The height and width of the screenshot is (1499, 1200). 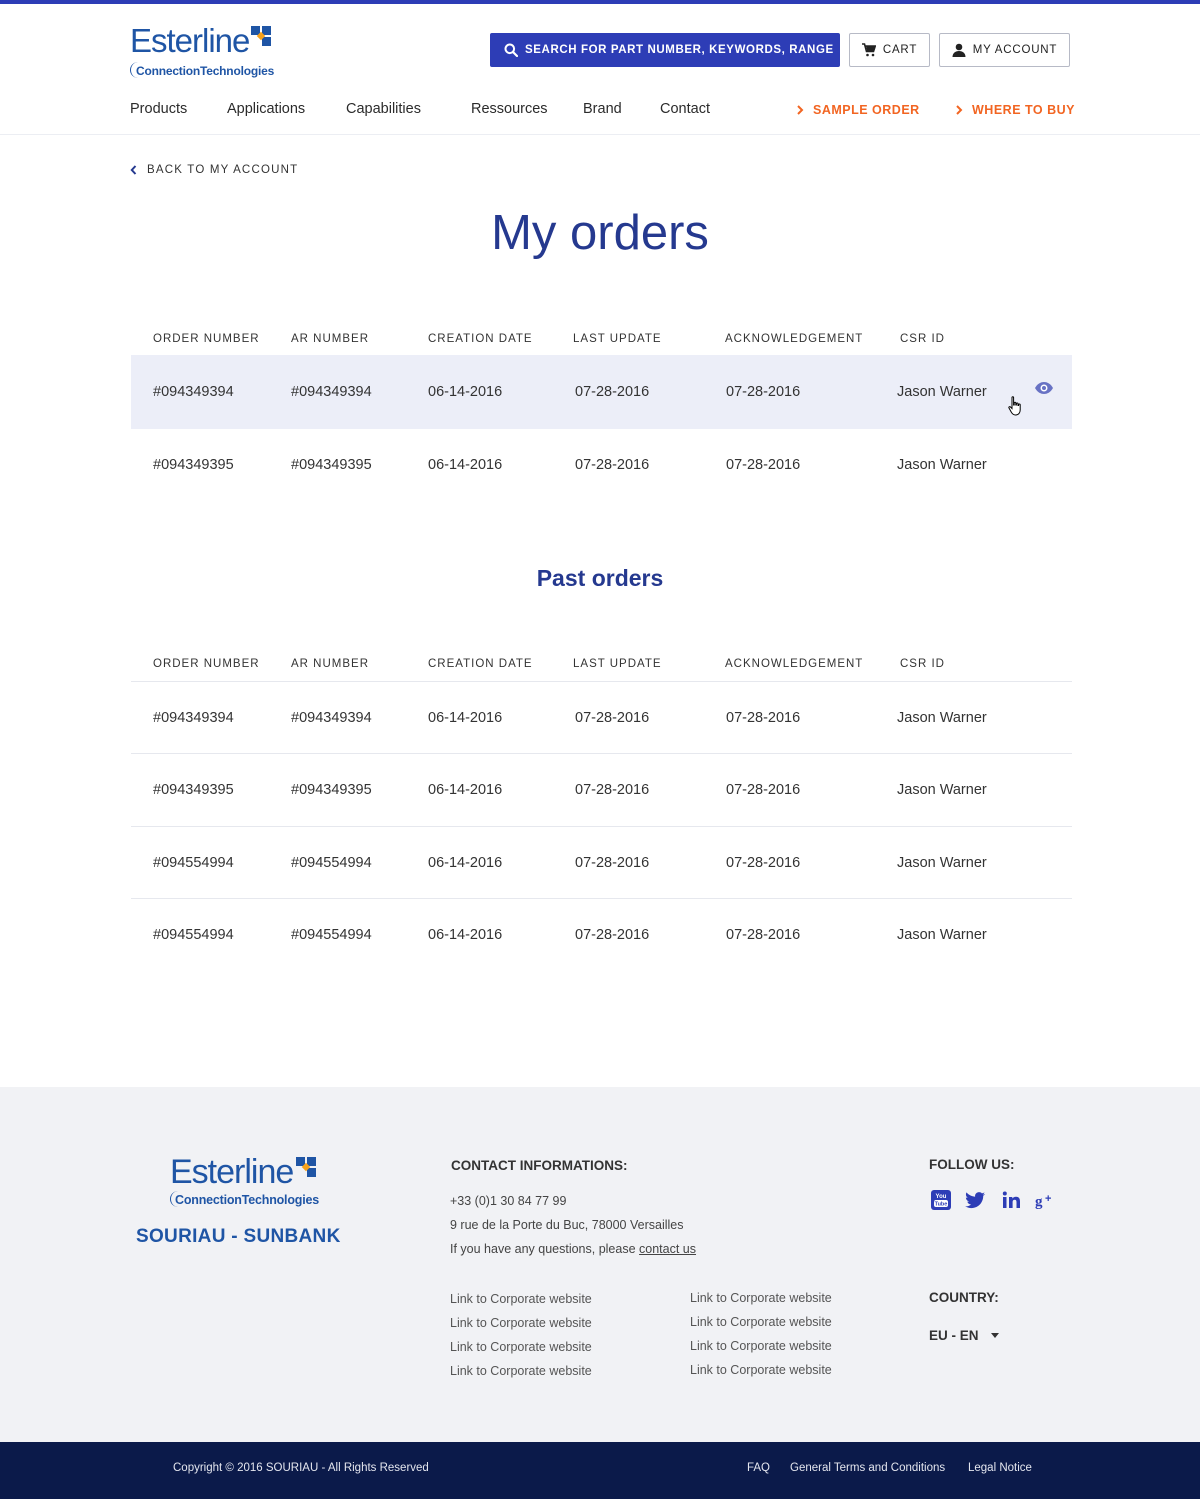 I want to click on page-title: My orders, so click(x=600, y=233).